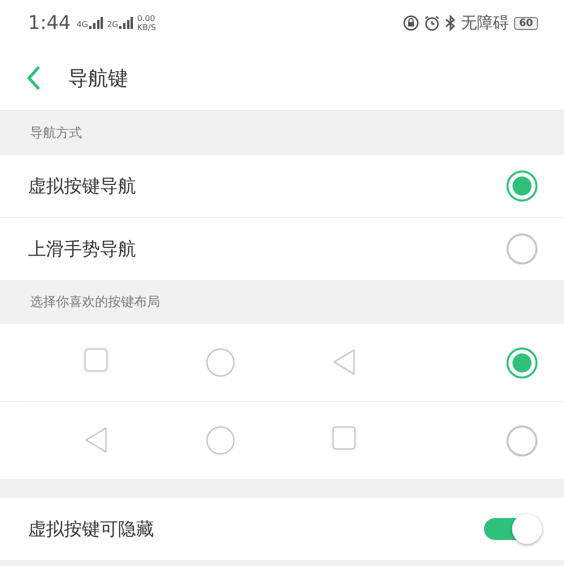 The height and width of the screenshot is (566, 564). Describe the element at coordinates (146, 27) in the screenshot. I see `speed-unit: KB/S` at that location.